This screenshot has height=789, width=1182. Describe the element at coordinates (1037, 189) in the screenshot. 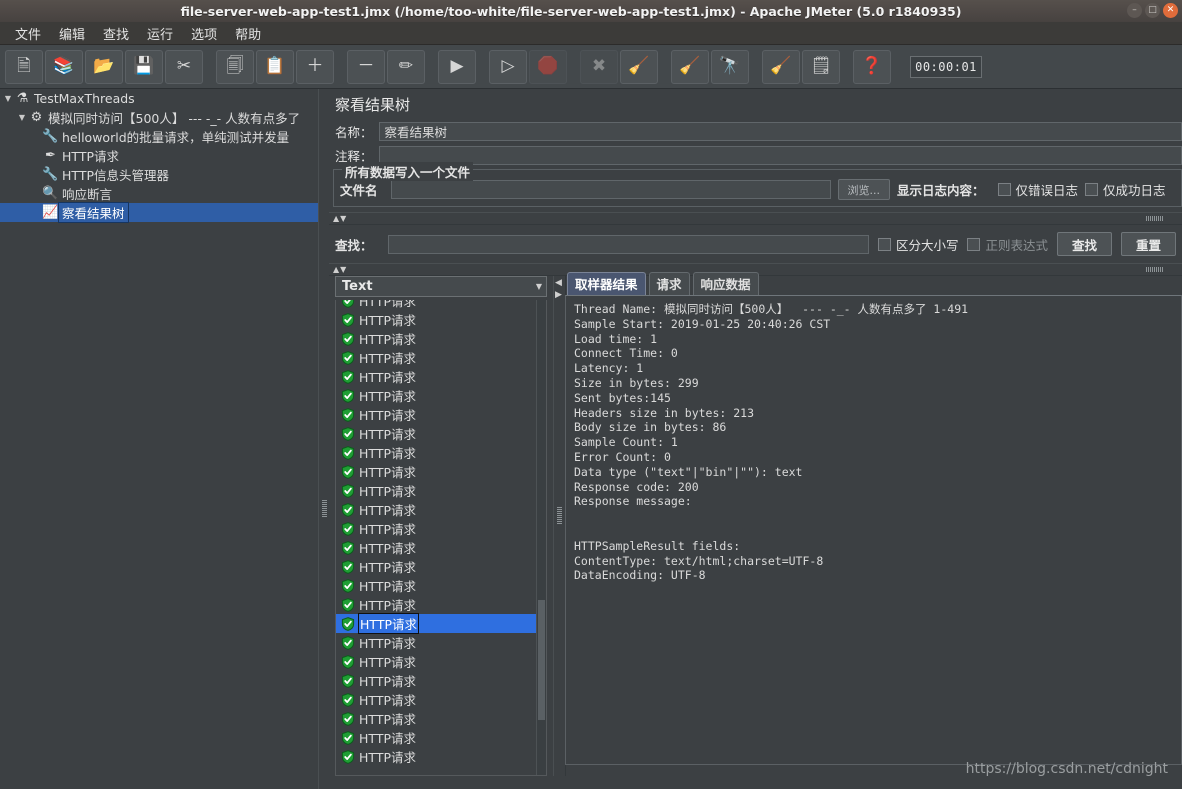

I see `errors-only-checkbox: 仅错误日志` at that location.